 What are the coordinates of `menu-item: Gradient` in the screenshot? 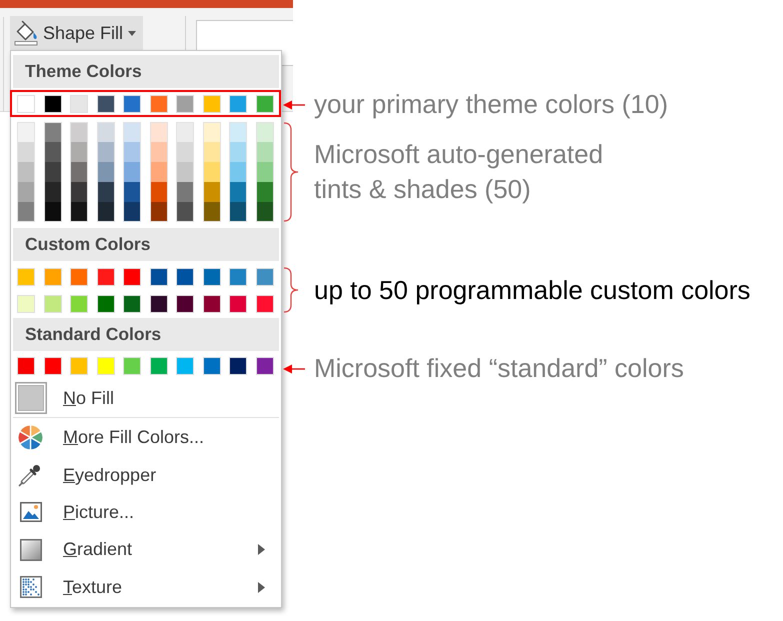 It's located at (146, 550).